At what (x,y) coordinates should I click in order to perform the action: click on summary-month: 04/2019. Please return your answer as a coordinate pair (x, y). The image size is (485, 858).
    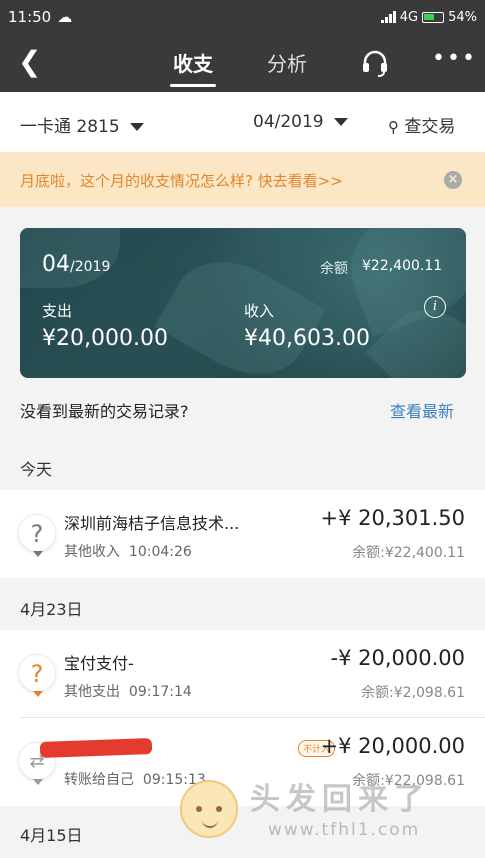
    Looking at the image, I should click on (76, 264).